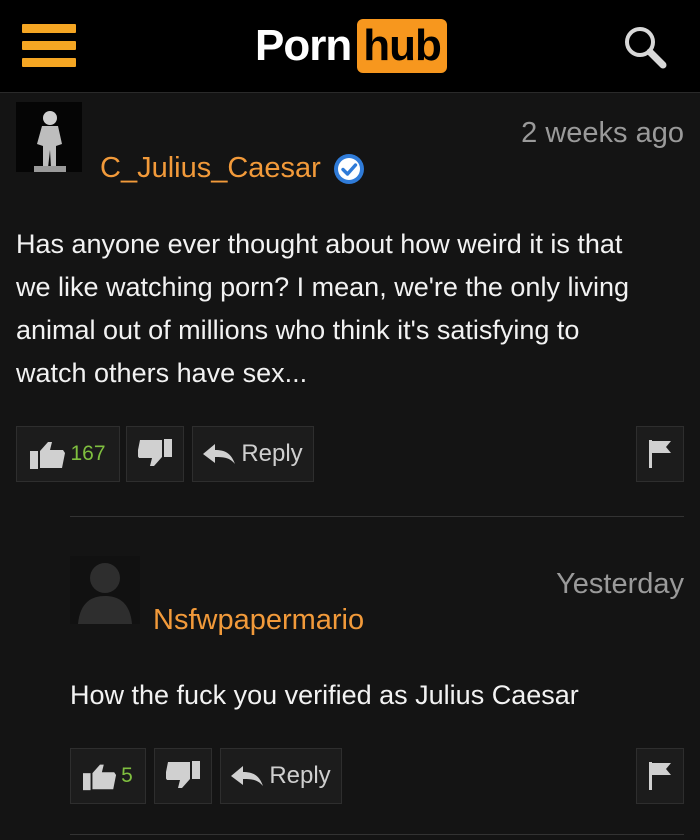 The image size is (700, 840). I want to click on comment-username: C_Julius_Caesar, so click(232, 168).